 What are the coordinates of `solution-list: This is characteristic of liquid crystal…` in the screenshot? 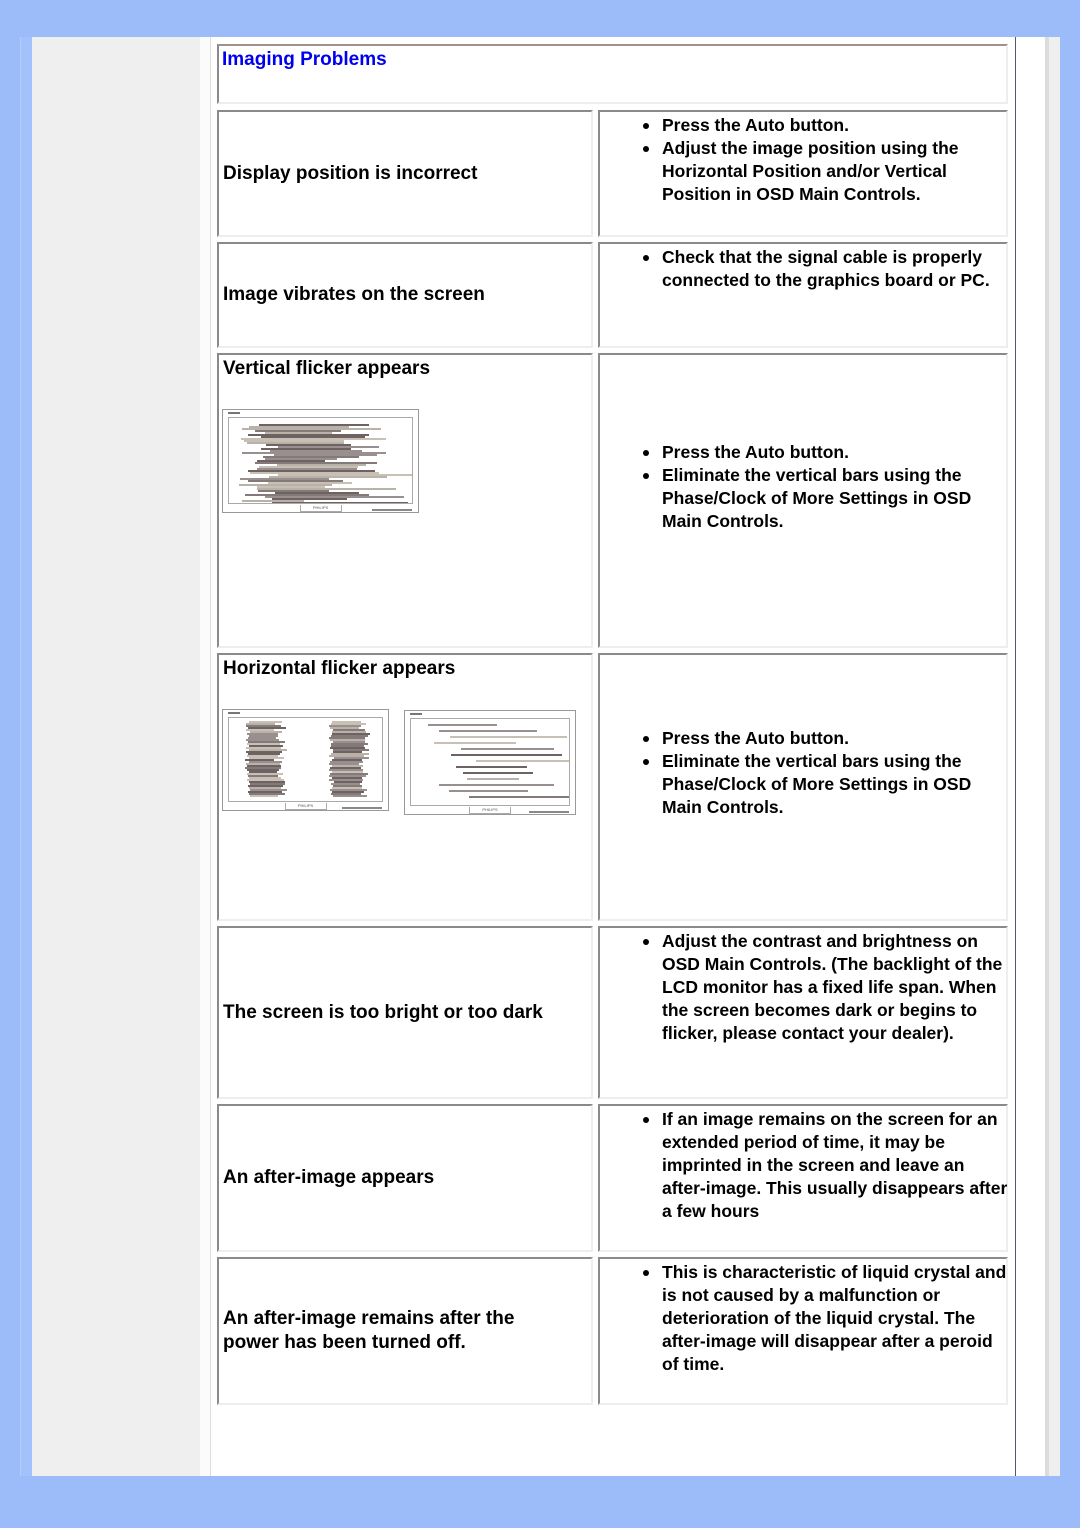 It's located at (826, 1318).